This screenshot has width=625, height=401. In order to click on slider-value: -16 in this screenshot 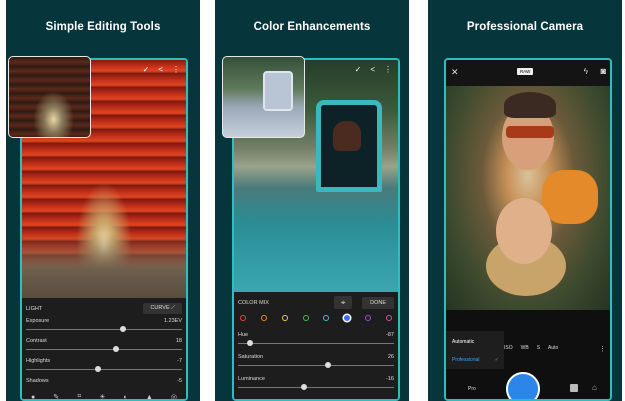, I will do `click(390, 379)`.